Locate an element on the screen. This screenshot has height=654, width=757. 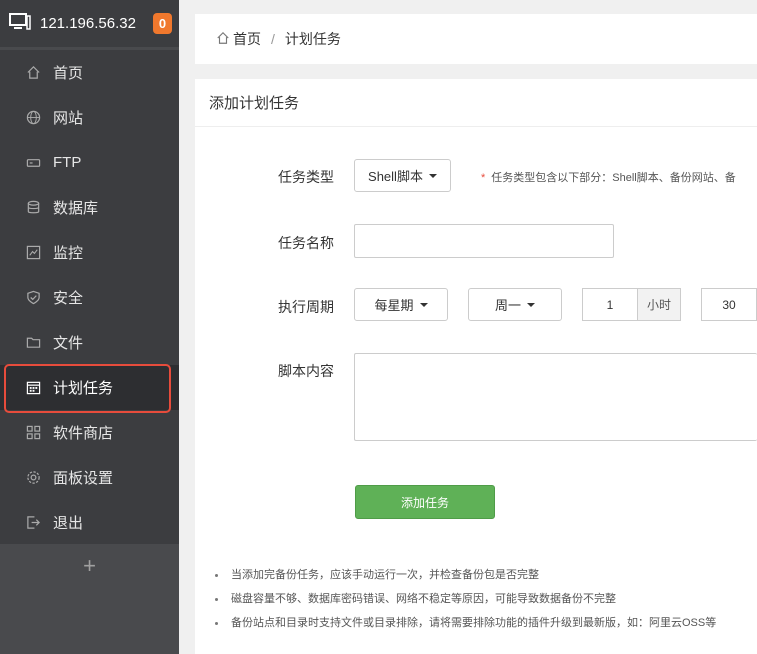
server-monitor-icon is located at coordinates (20, 23).